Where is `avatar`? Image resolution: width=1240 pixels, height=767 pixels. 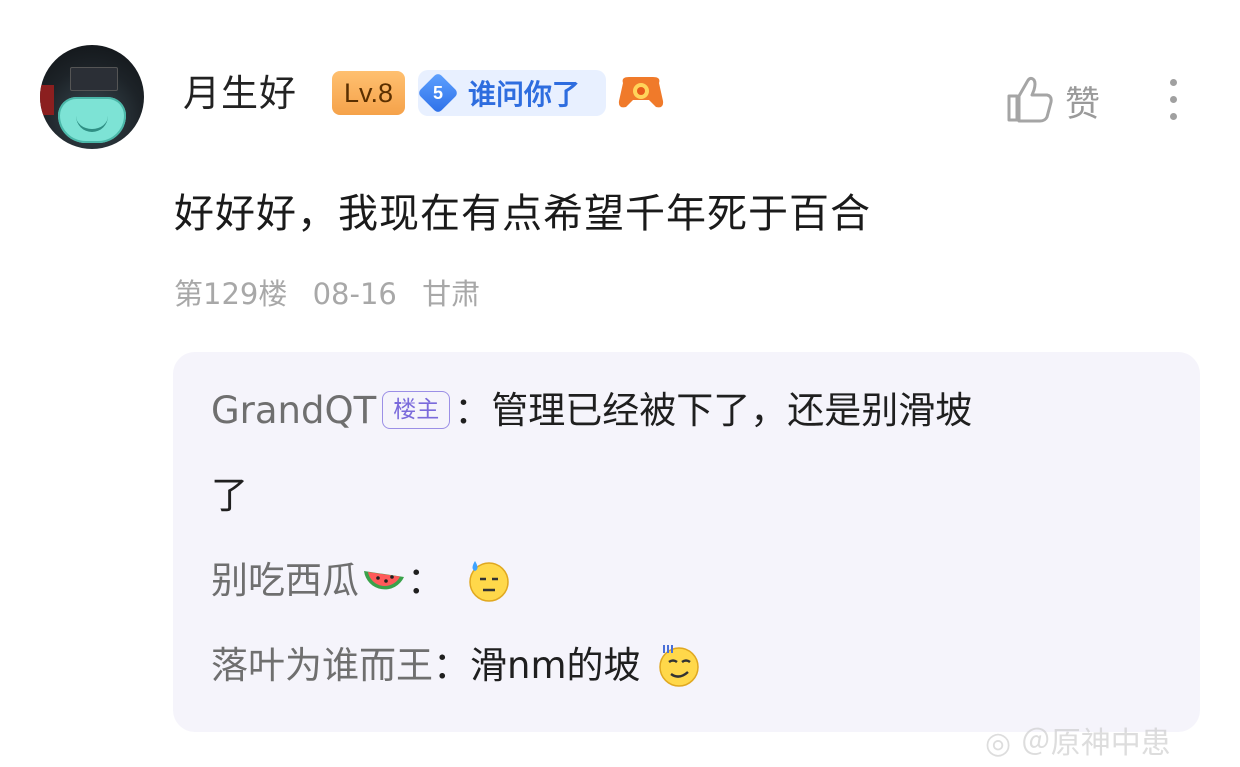
avatar is located at coordinates (92, 97).